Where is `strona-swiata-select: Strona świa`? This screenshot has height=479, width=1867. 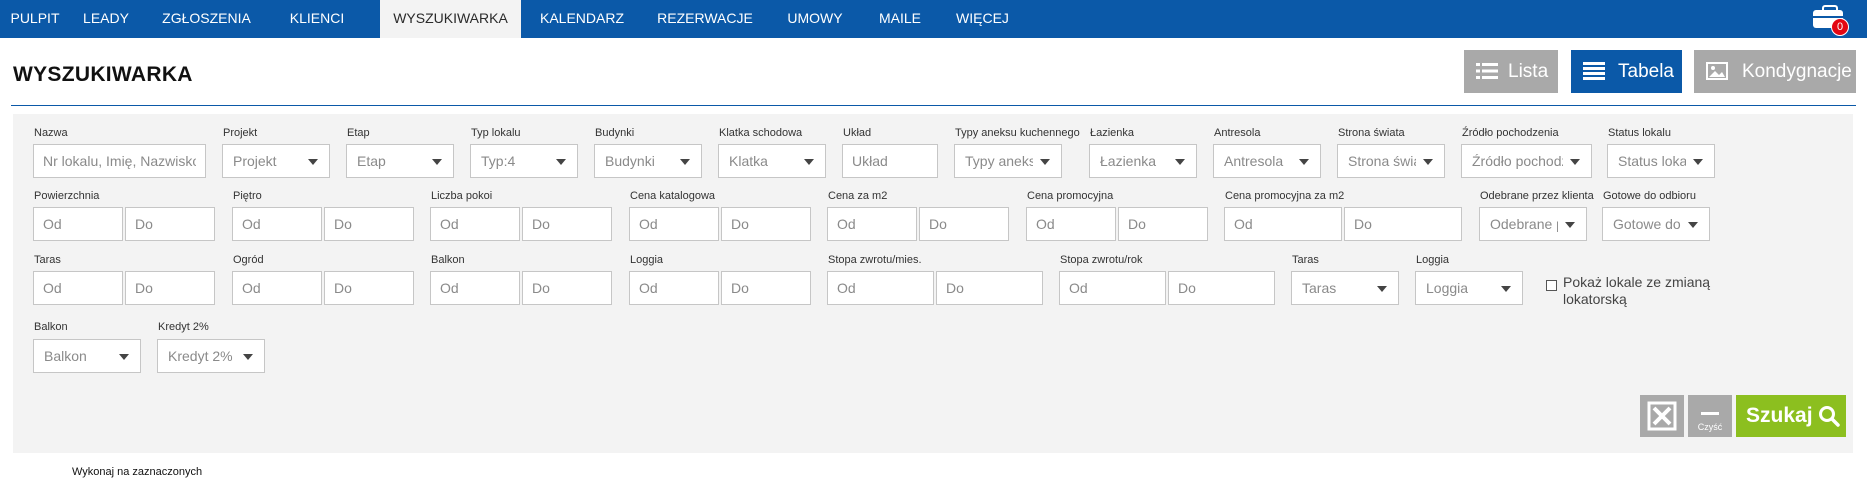 strona-swiata-select: Strona świa is located at coordinates (1391, 161).